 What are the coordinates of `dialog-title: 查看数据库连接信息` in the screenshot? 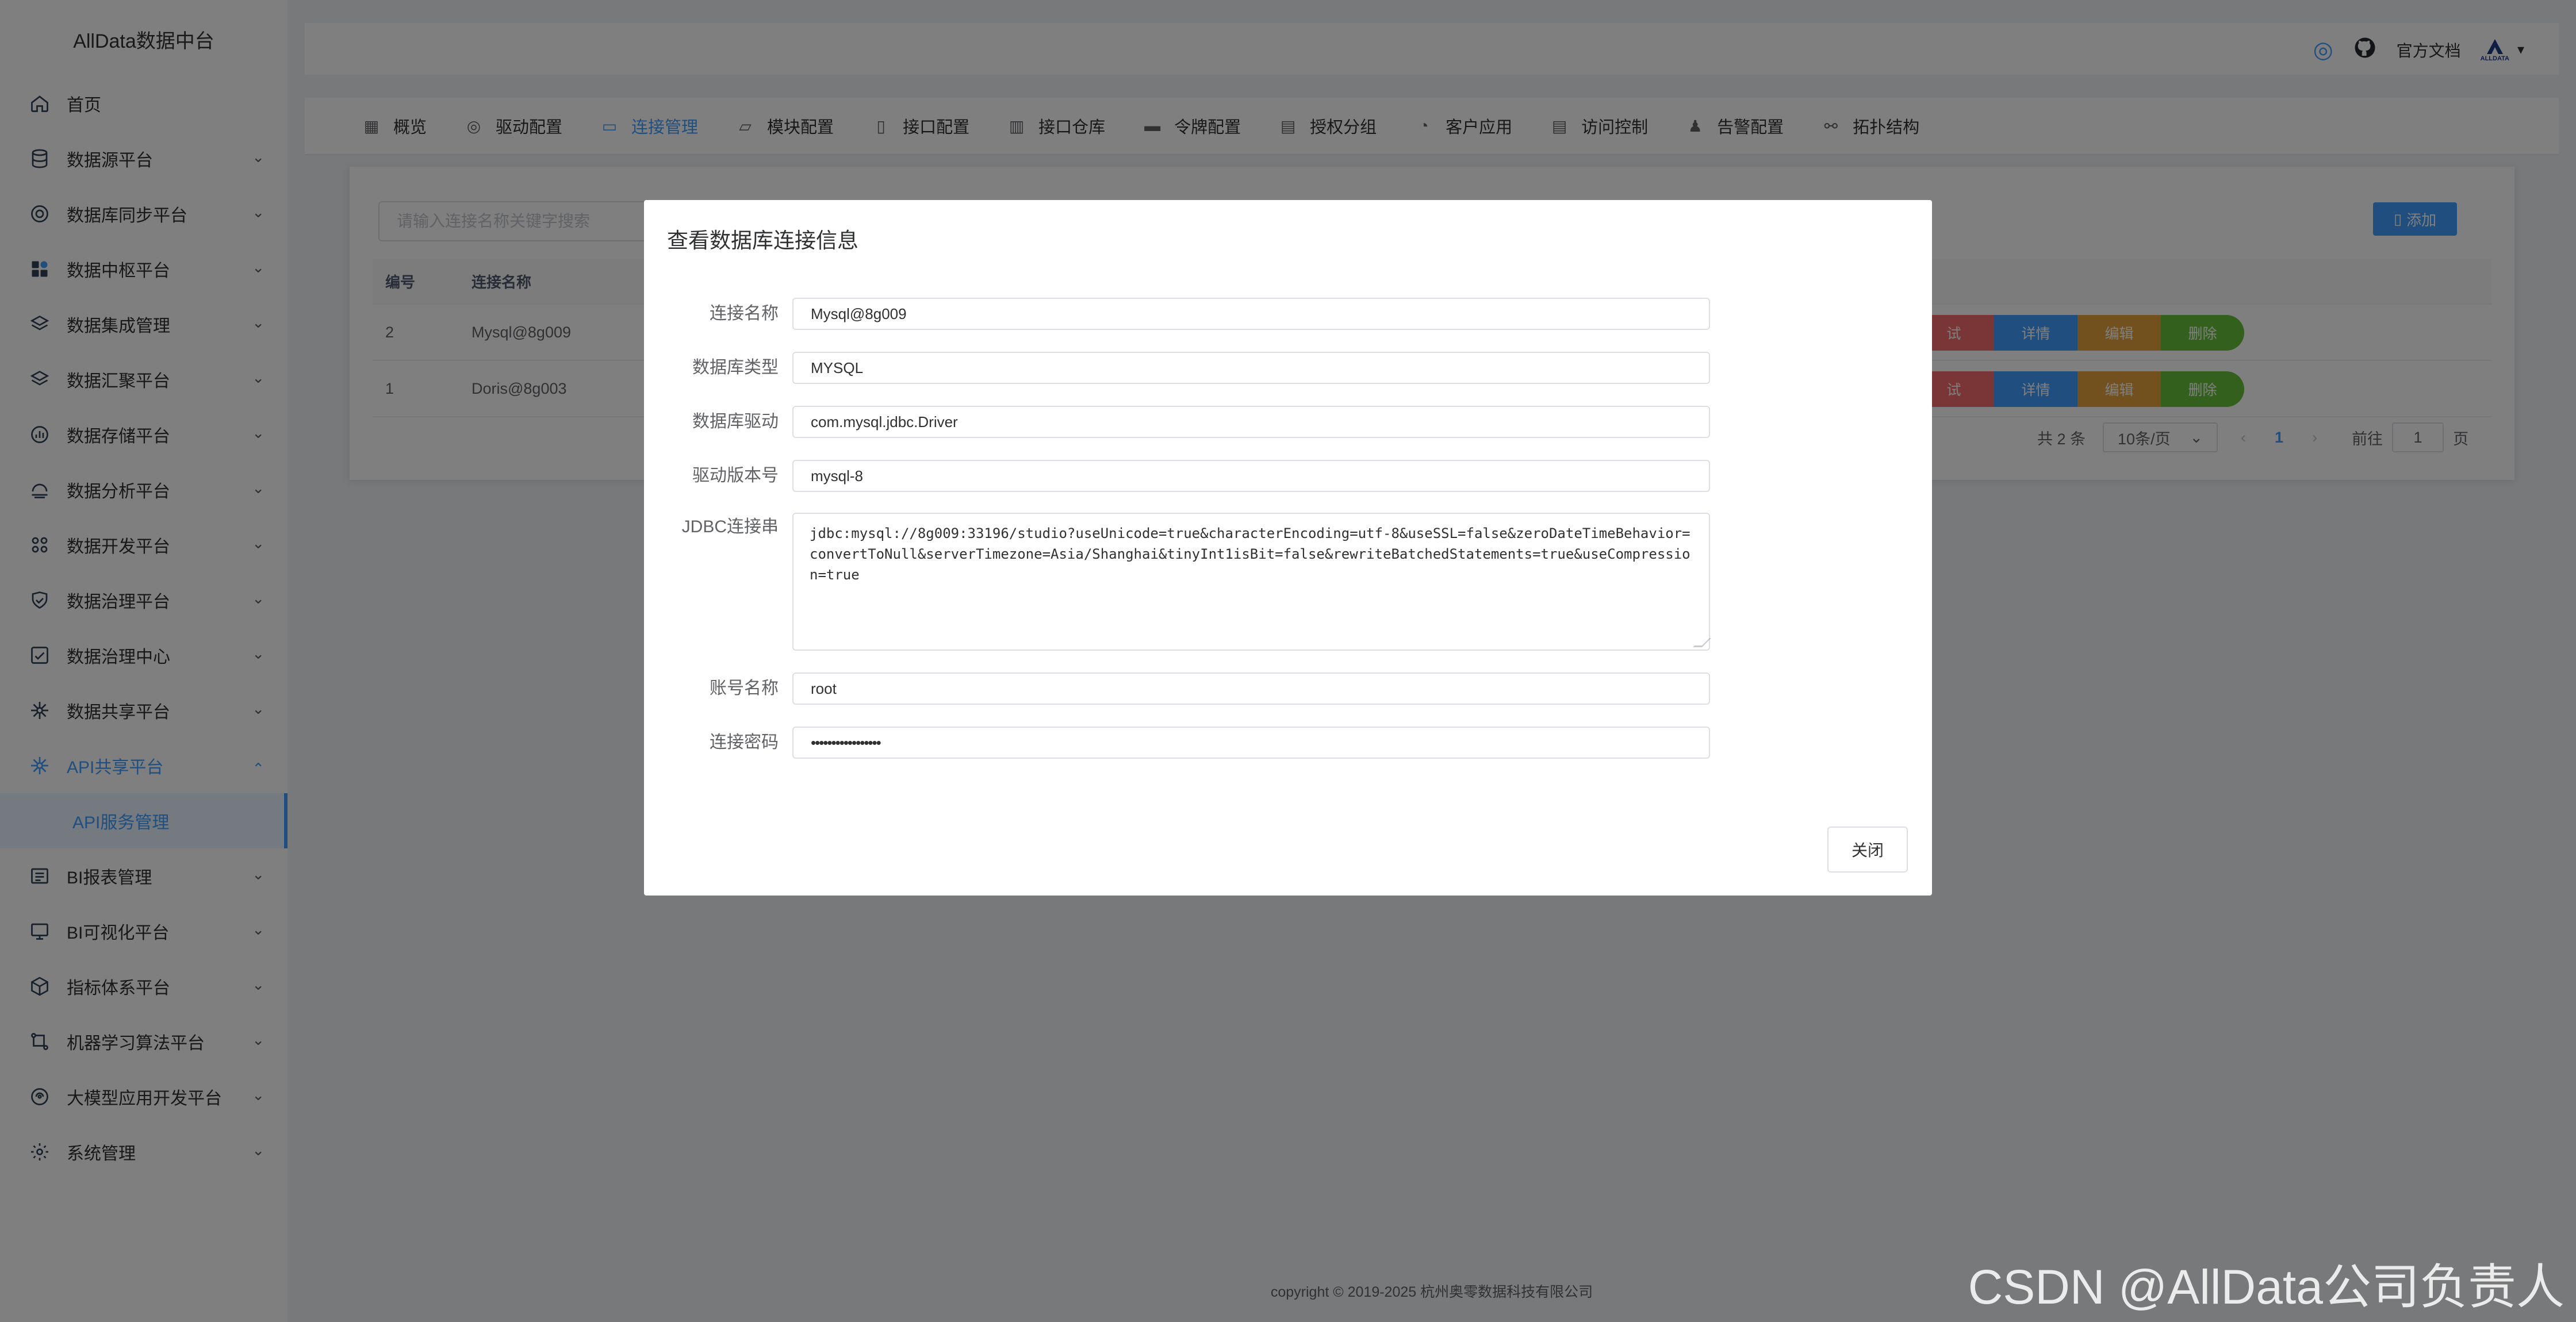 It's located at (762, 240).